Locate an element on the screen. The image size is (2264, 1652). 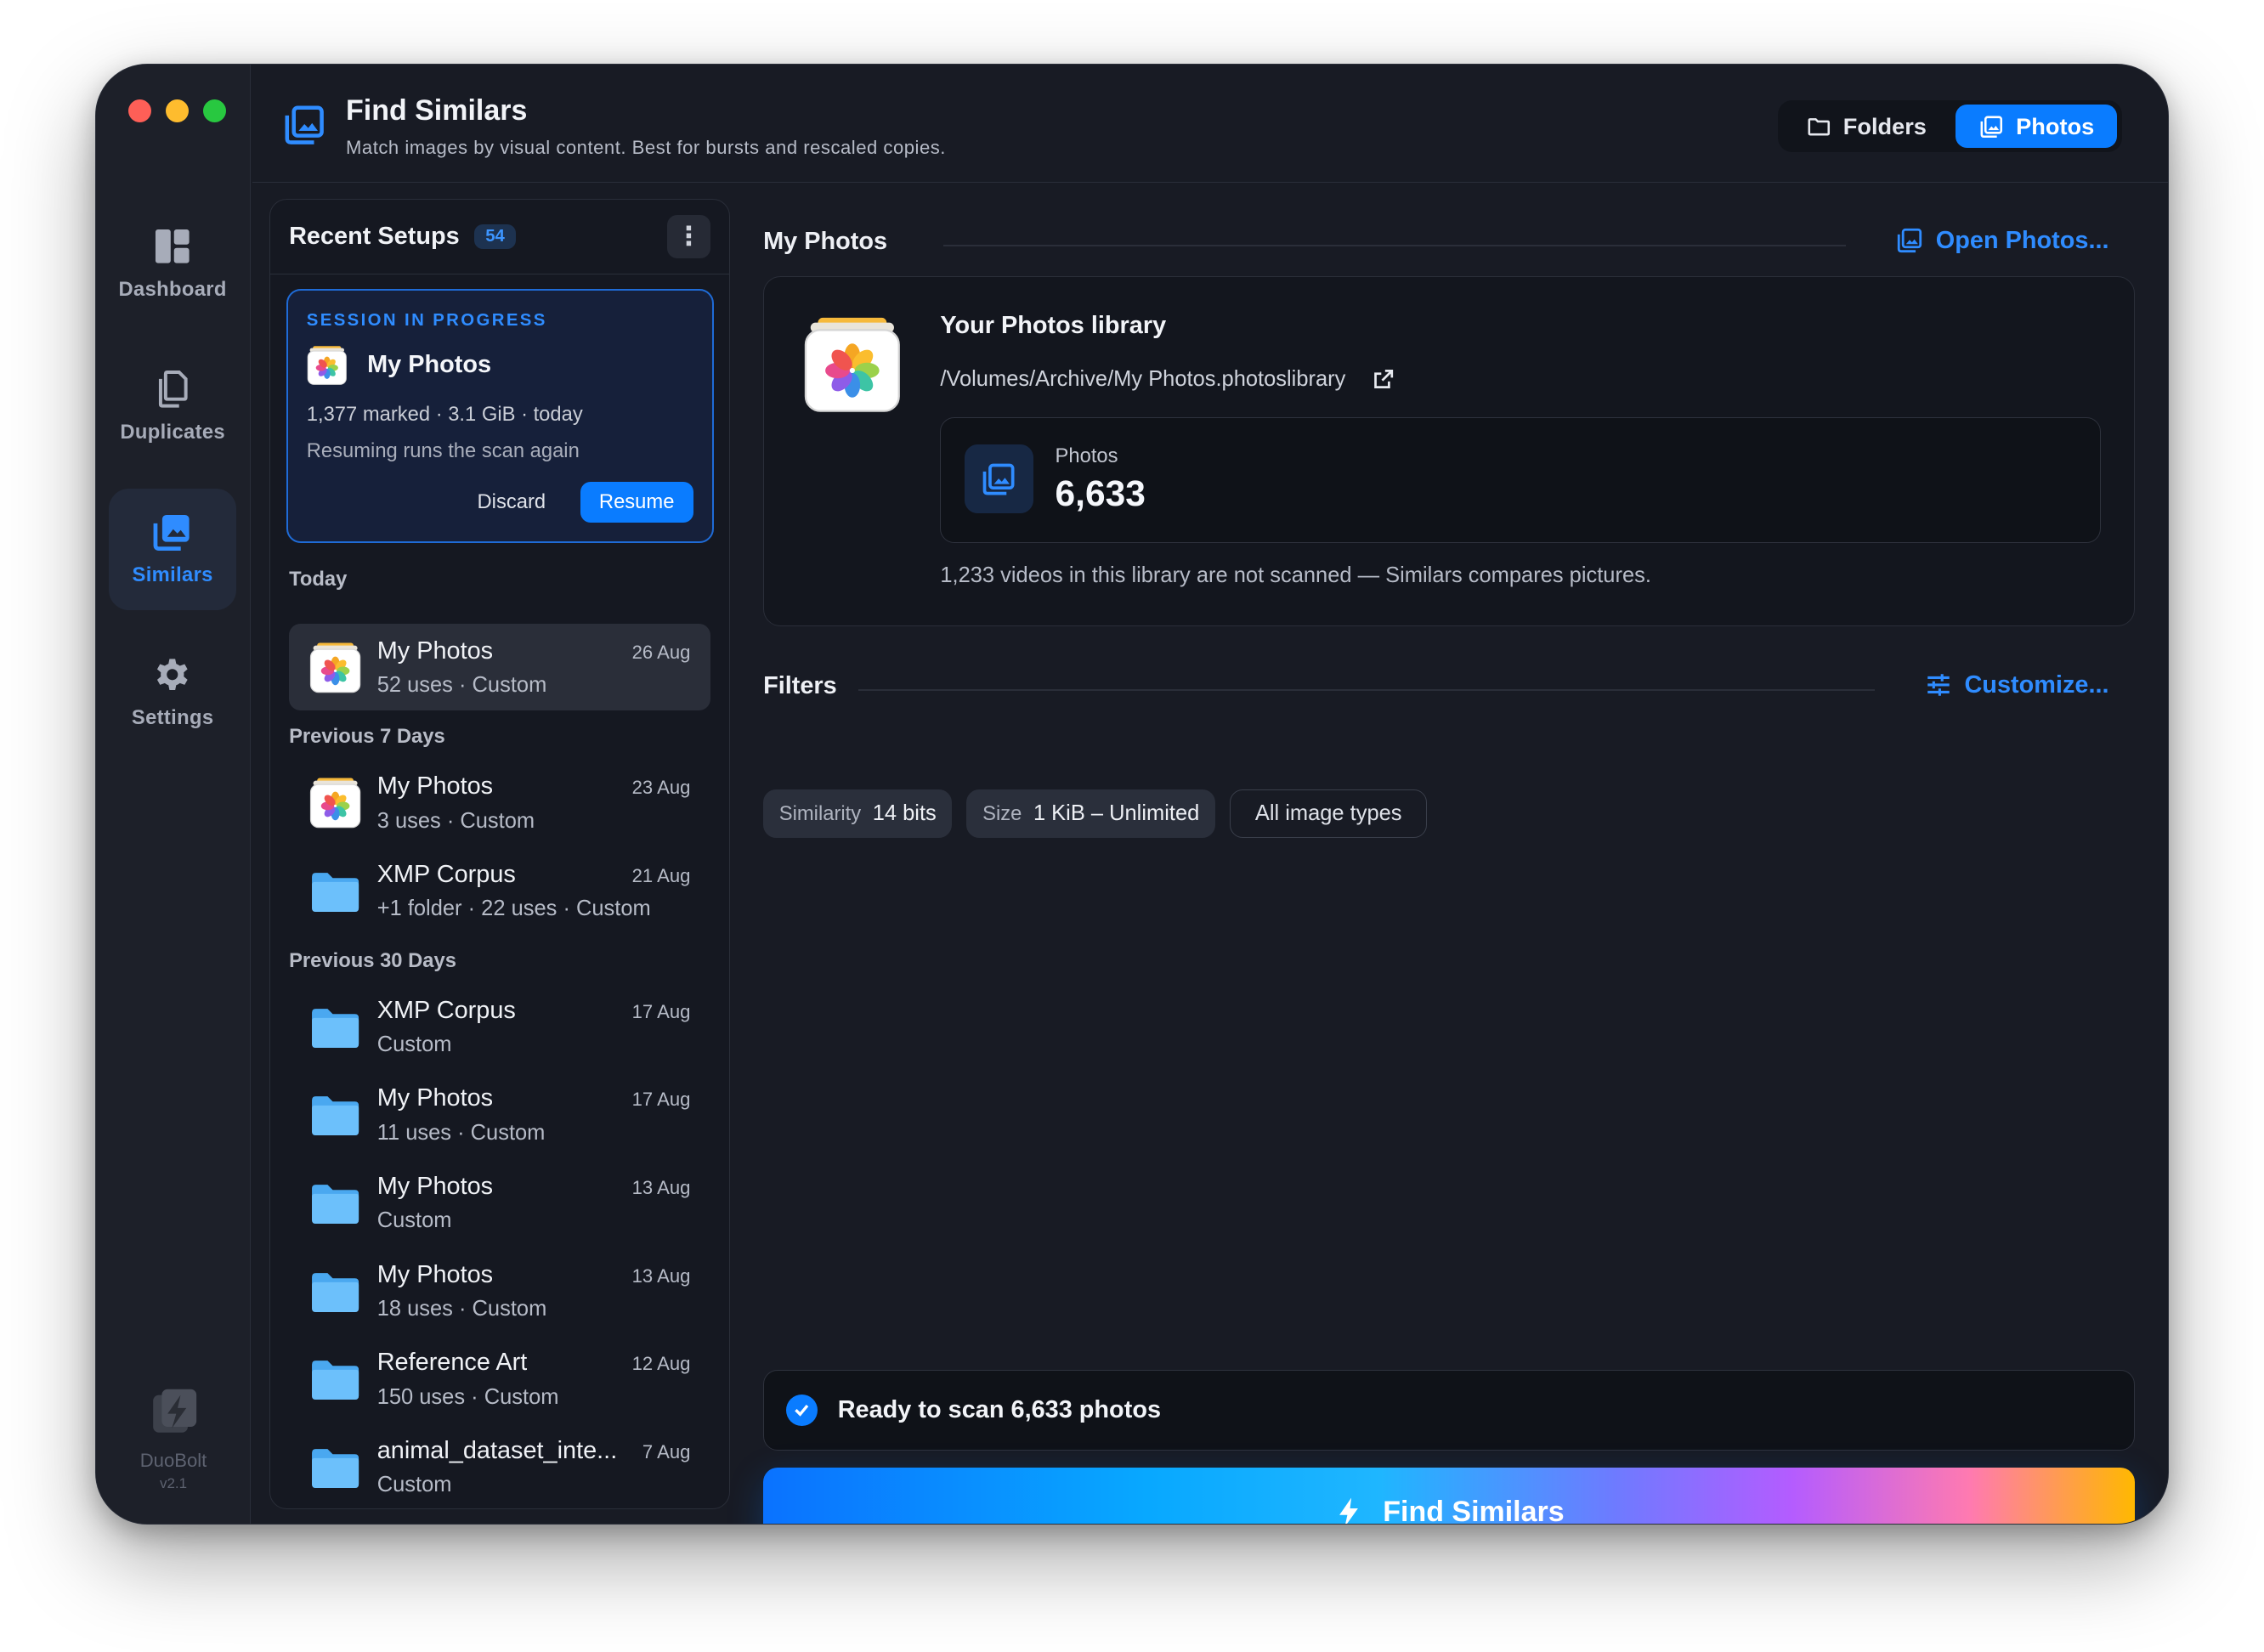
library-title: Your Photos library is located at coordinates (1053, 326).